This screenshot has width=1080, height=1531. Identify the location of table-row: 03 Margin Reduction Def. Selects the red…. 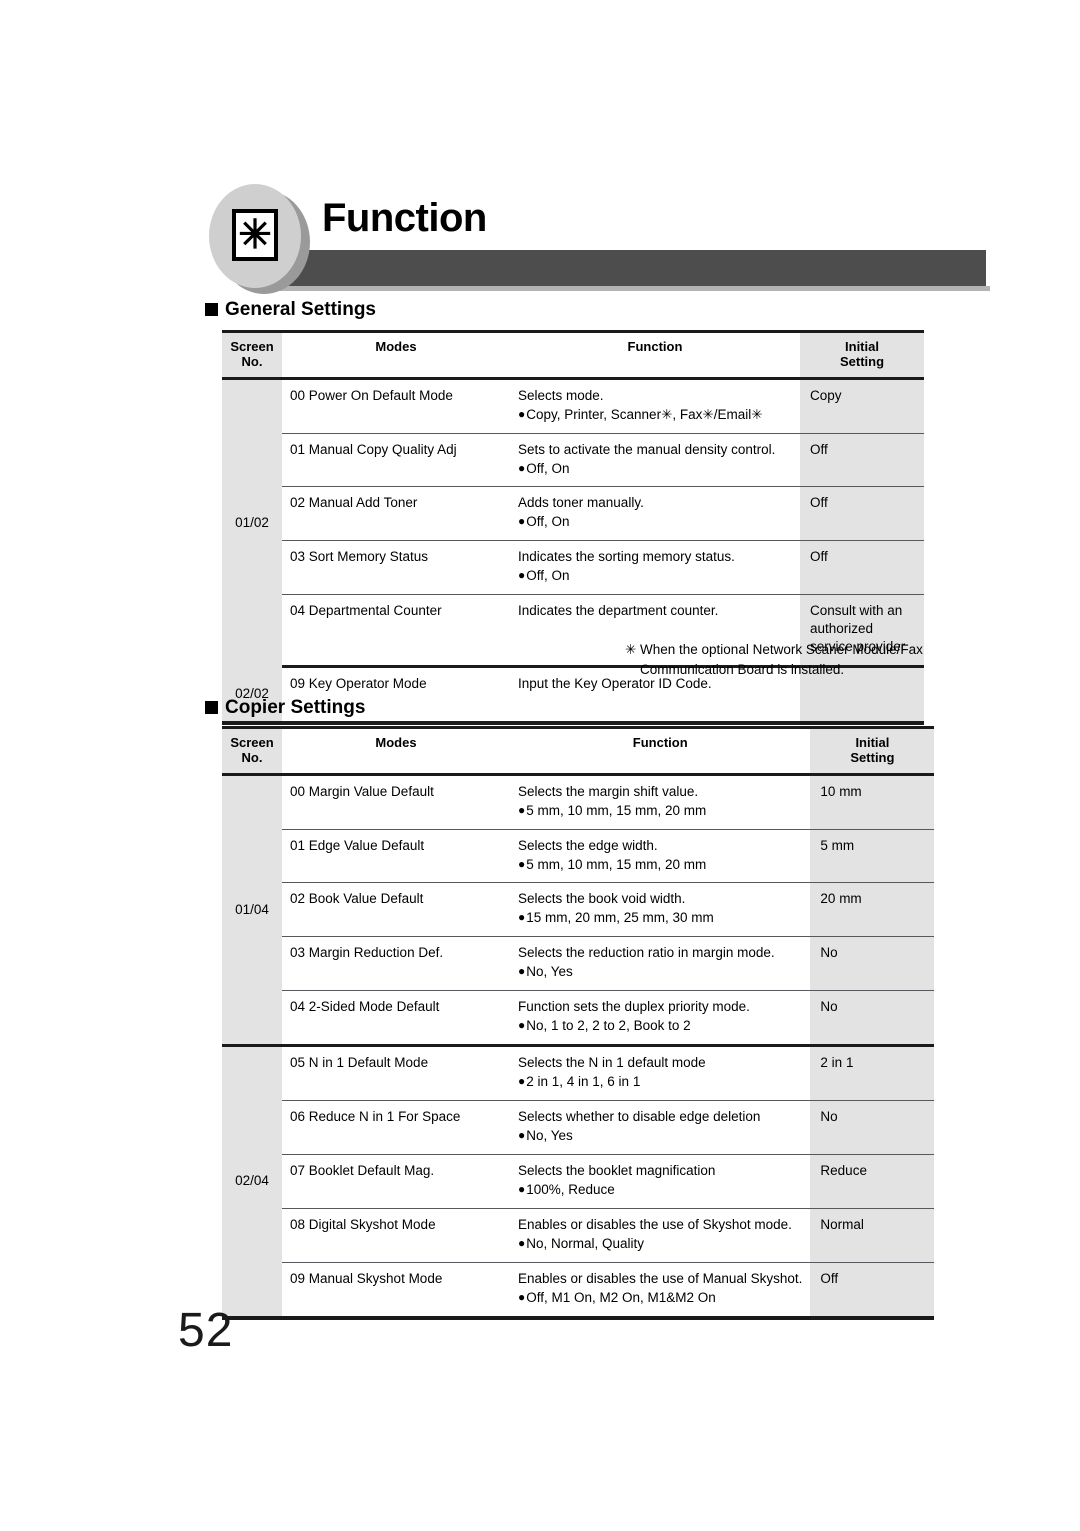
(578, 964).